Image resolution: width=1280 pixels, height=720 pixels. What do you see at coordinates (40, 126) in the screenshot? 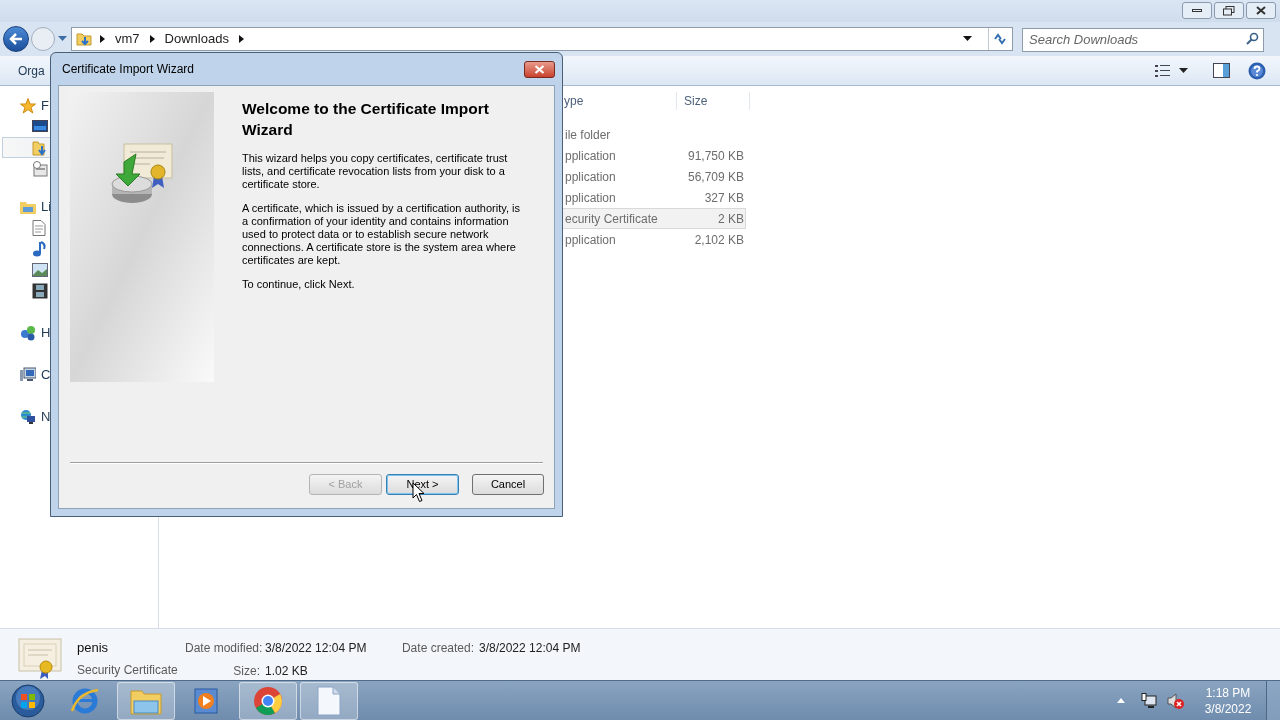
I see `desktop-icon` at bounding box center [40, 126].